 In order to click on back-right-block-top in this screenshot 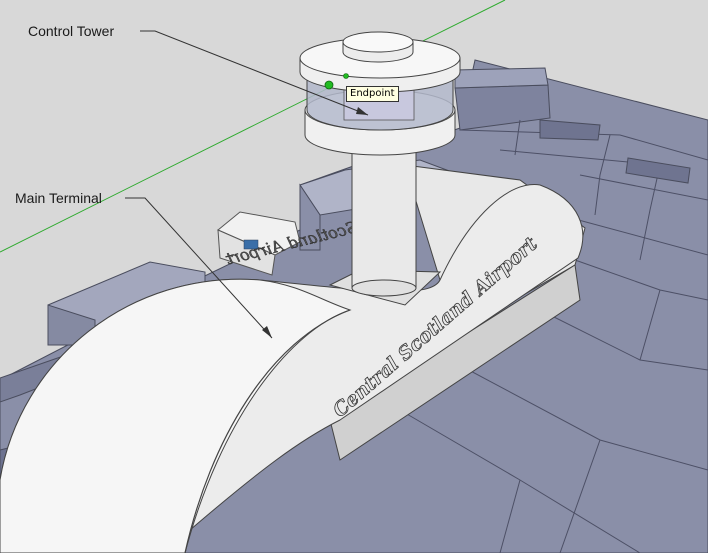, I will do `click(501, 78)`.